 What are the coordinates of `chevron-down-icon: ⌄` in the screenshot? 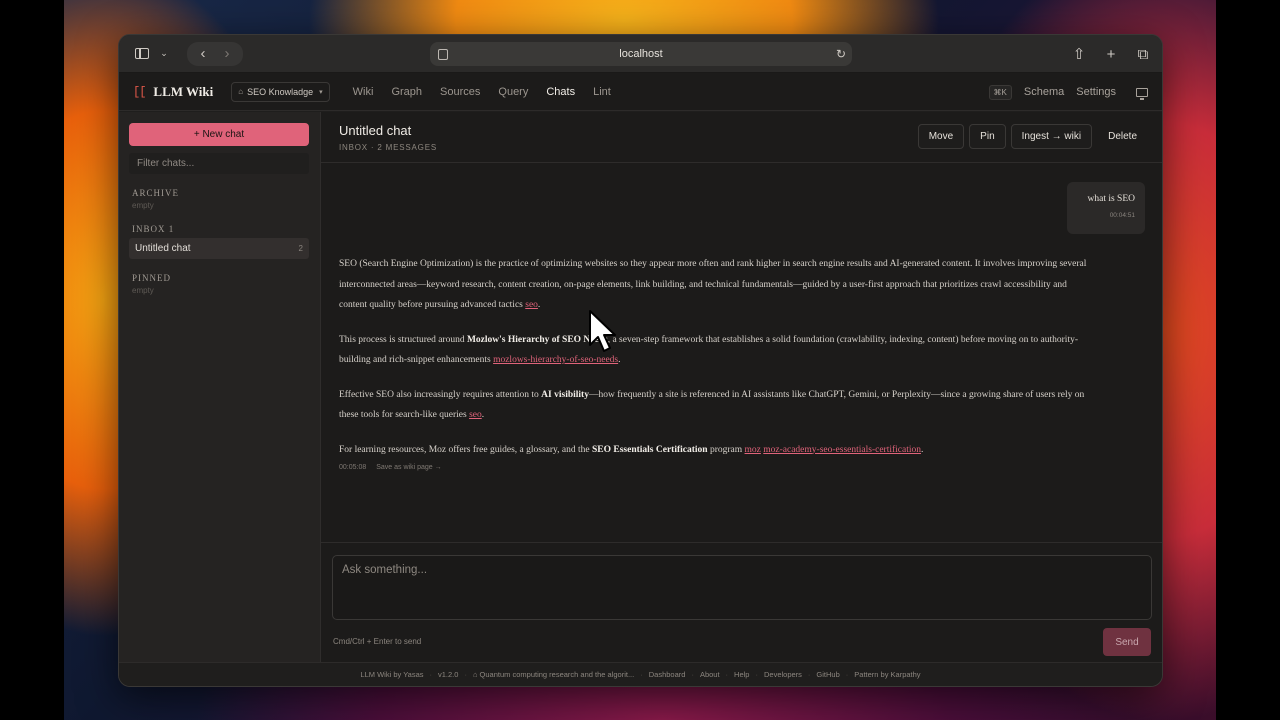 It's located at (164, 54).